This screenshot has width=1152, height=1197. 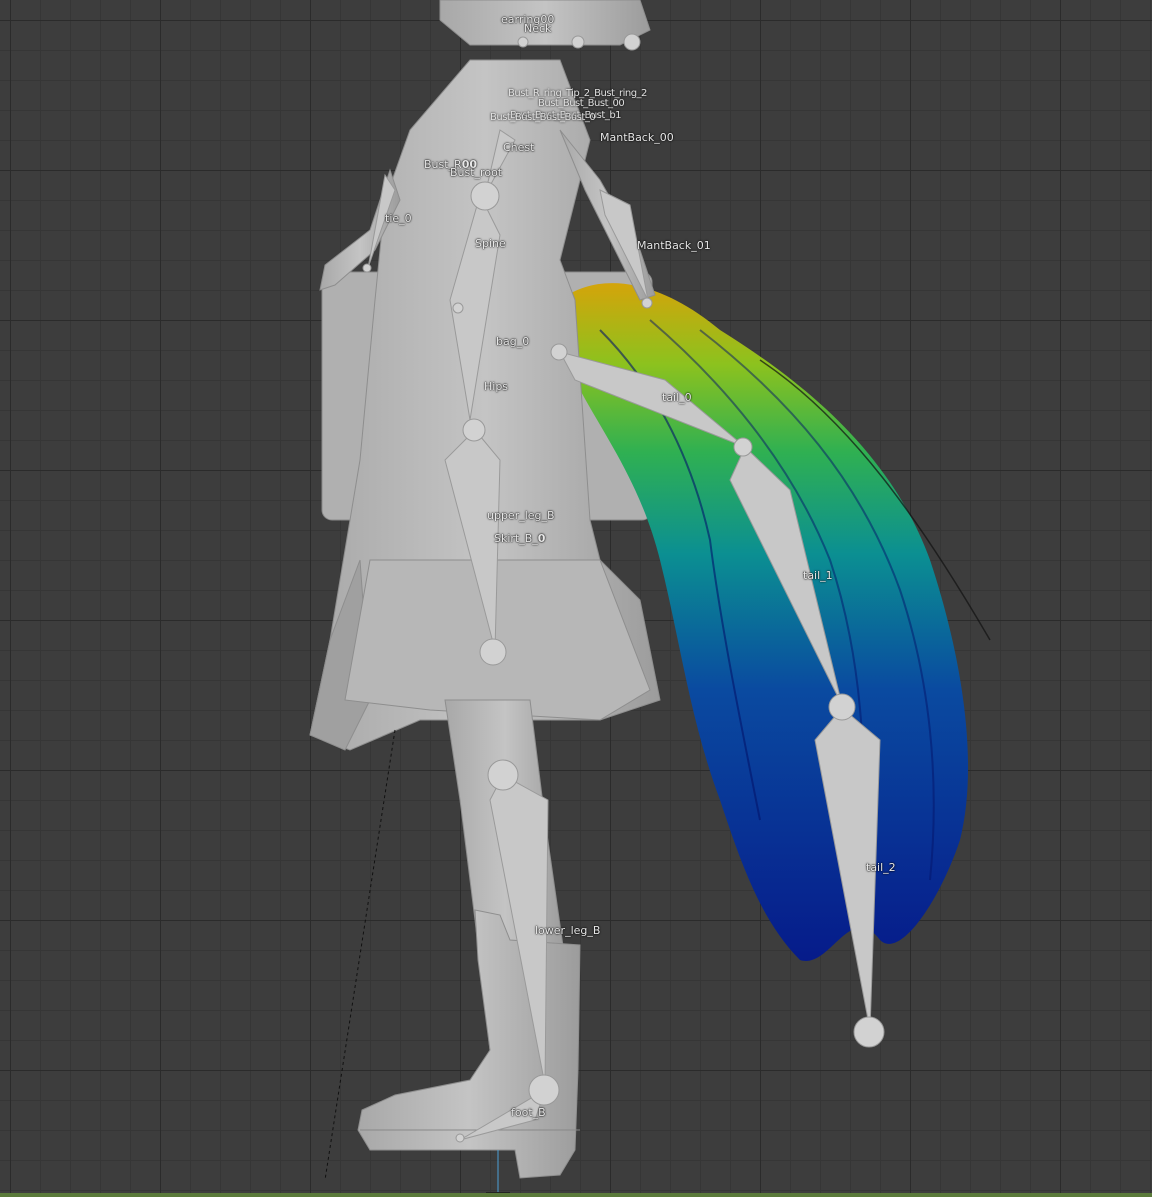 I want to click on bone-label-neck: Neck, so click(x=538, y=28).